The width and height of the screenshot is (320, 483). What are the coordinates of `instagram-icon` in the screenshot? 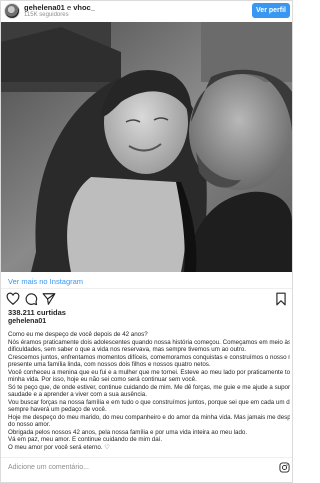 It's located at (284, 467).